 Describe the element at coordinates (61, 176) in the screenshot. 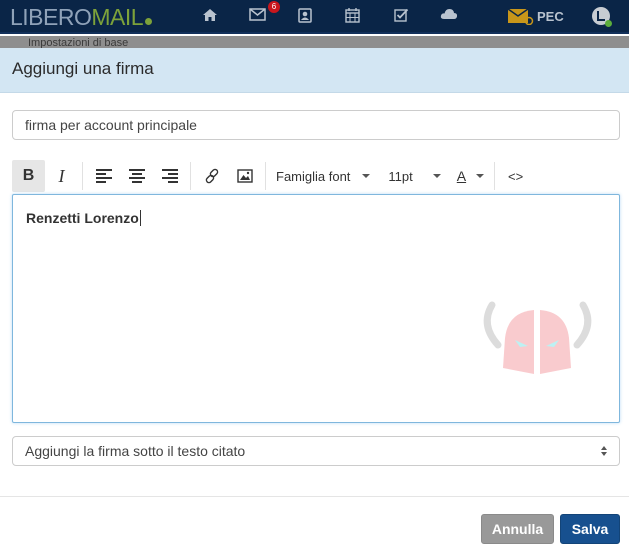

I see `italic-button: I` at that location.